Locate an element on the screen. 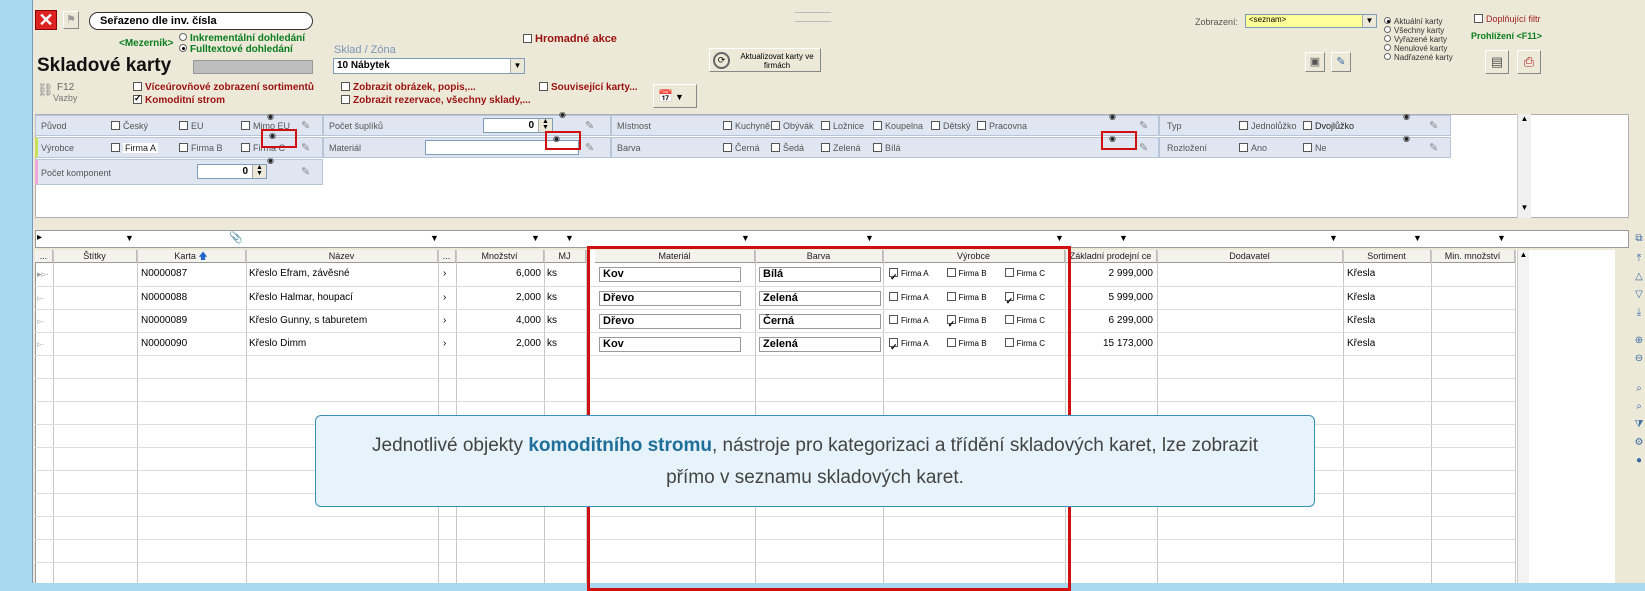 Image resolution: width=1645 pixels, height=591 pixels. down-icon: ▽ is located at coordinates (1638, 295).